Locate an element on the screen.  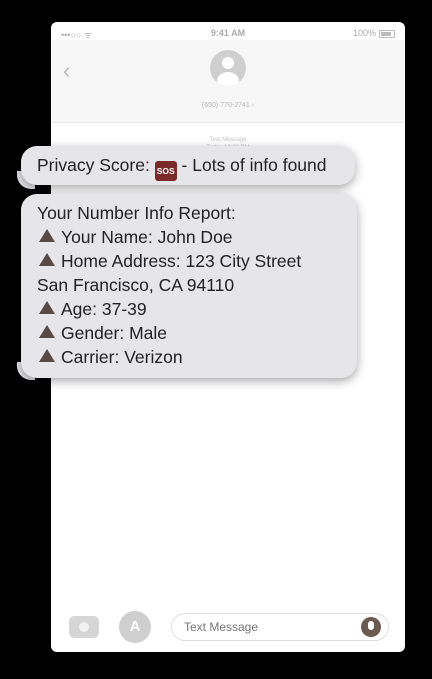
report-item: Gender: Male is located at coordinates (192, 333).